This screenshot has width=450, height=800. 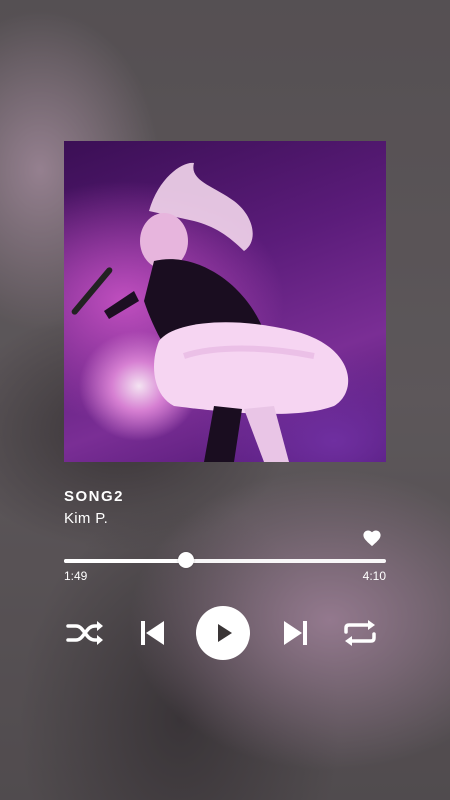 I want to click on previous-button, so click(x=152, y=633).